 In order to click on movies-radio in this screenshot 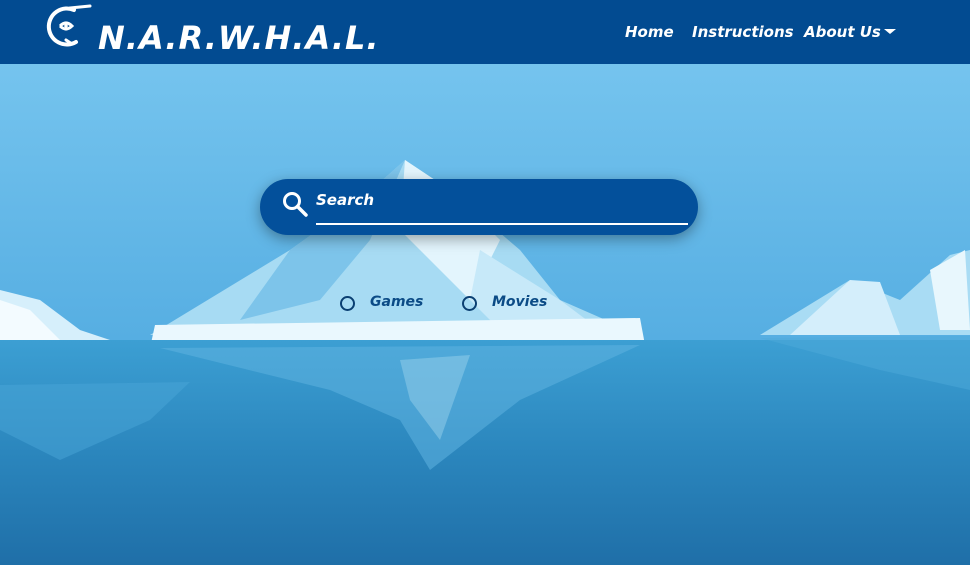, I will do `click(469, 303)`.